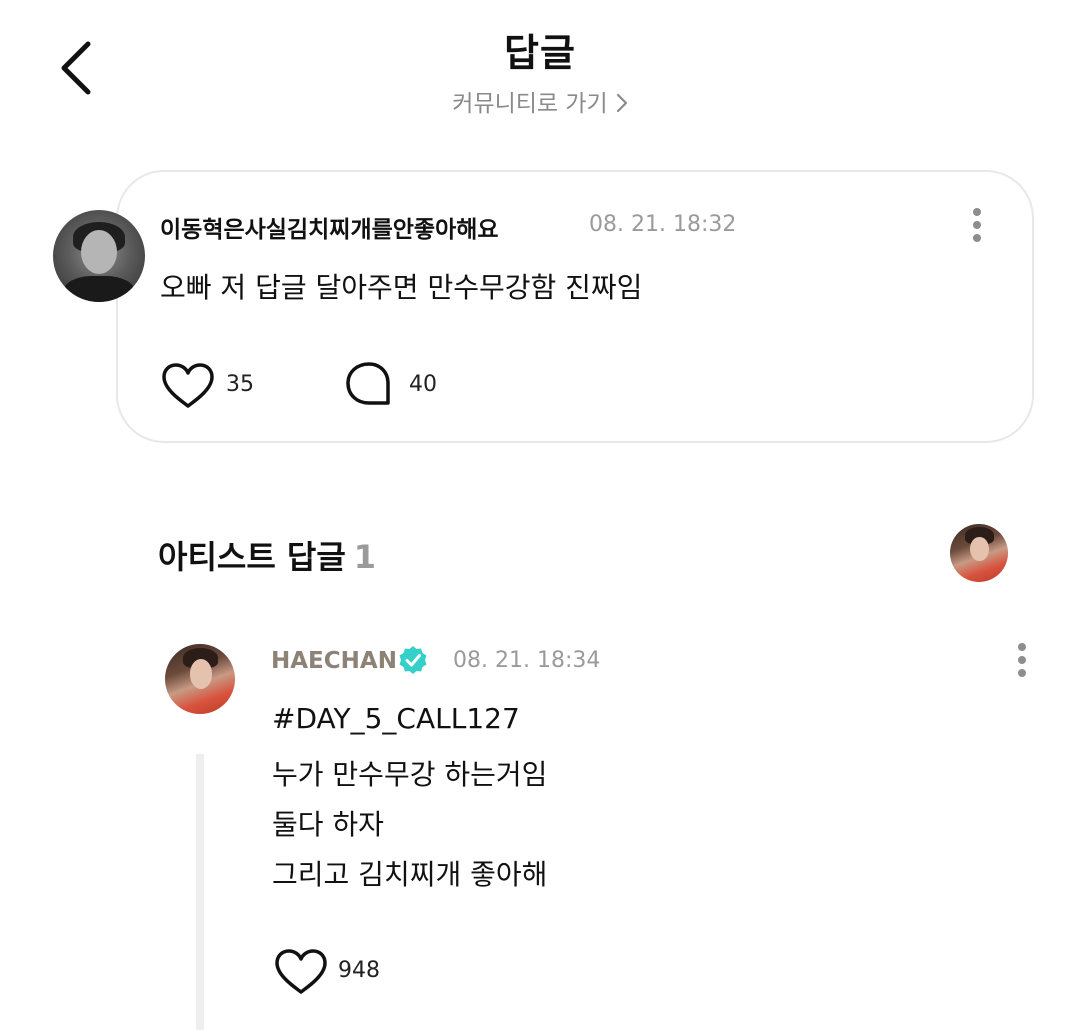 The width and height of the screenshot is (1080, 1030). Describe the element at coordinates (328, 824) in the screenshot. I see `artist-reply-line: 둘다 하자` at that location.